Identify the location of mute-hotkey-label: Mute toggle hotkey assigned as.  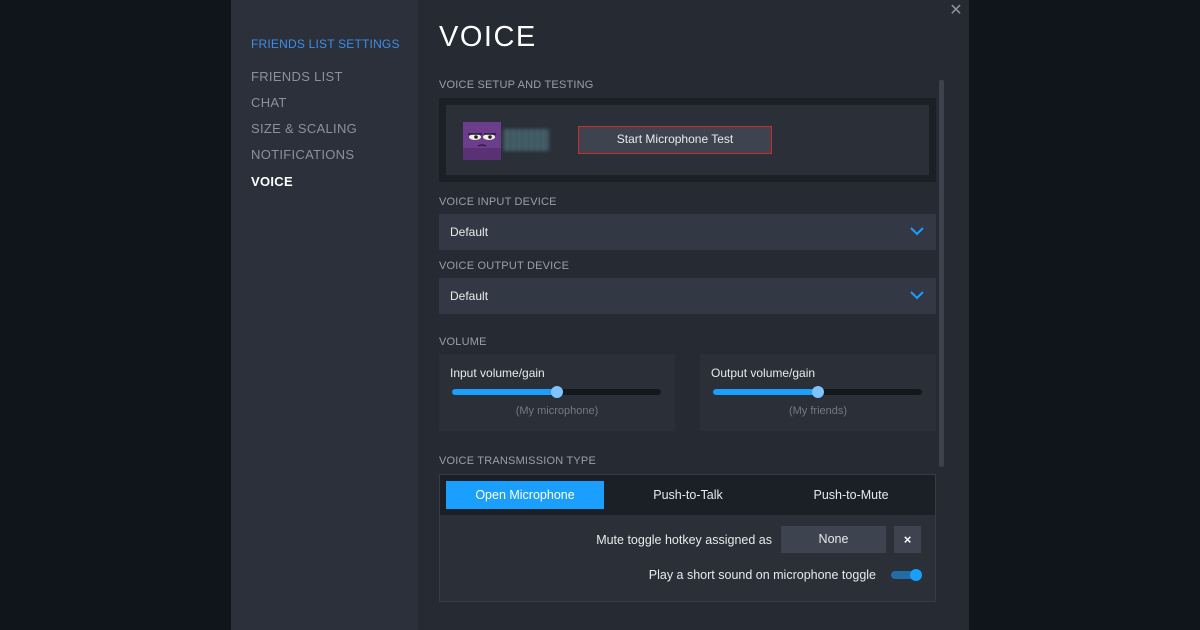
(684, 540).